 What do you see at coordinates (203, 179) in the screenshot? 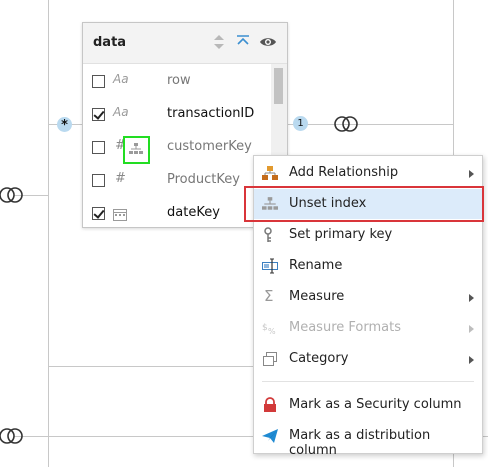
I see `field-name: ProductKey` at bounding box center [203, 179].